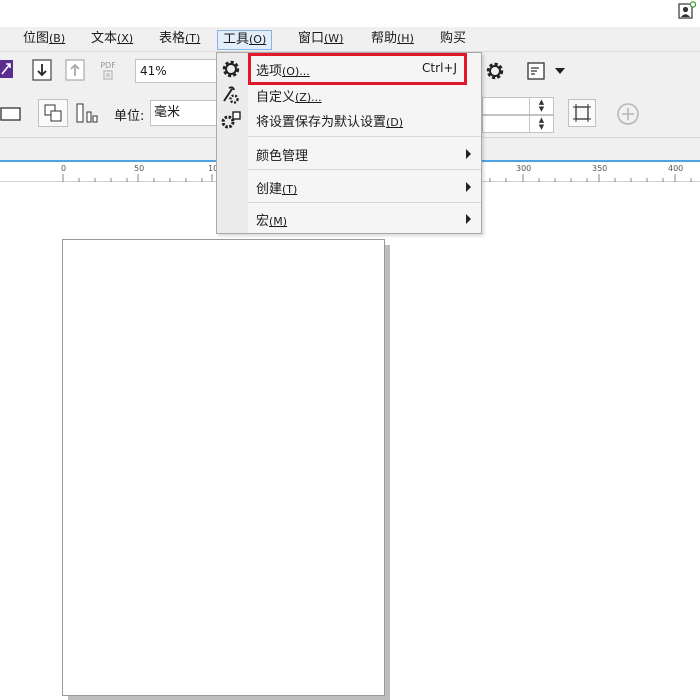 The image size is (700, 700). I want to click on pdf-export-icon: PDF, so click(108, 70).